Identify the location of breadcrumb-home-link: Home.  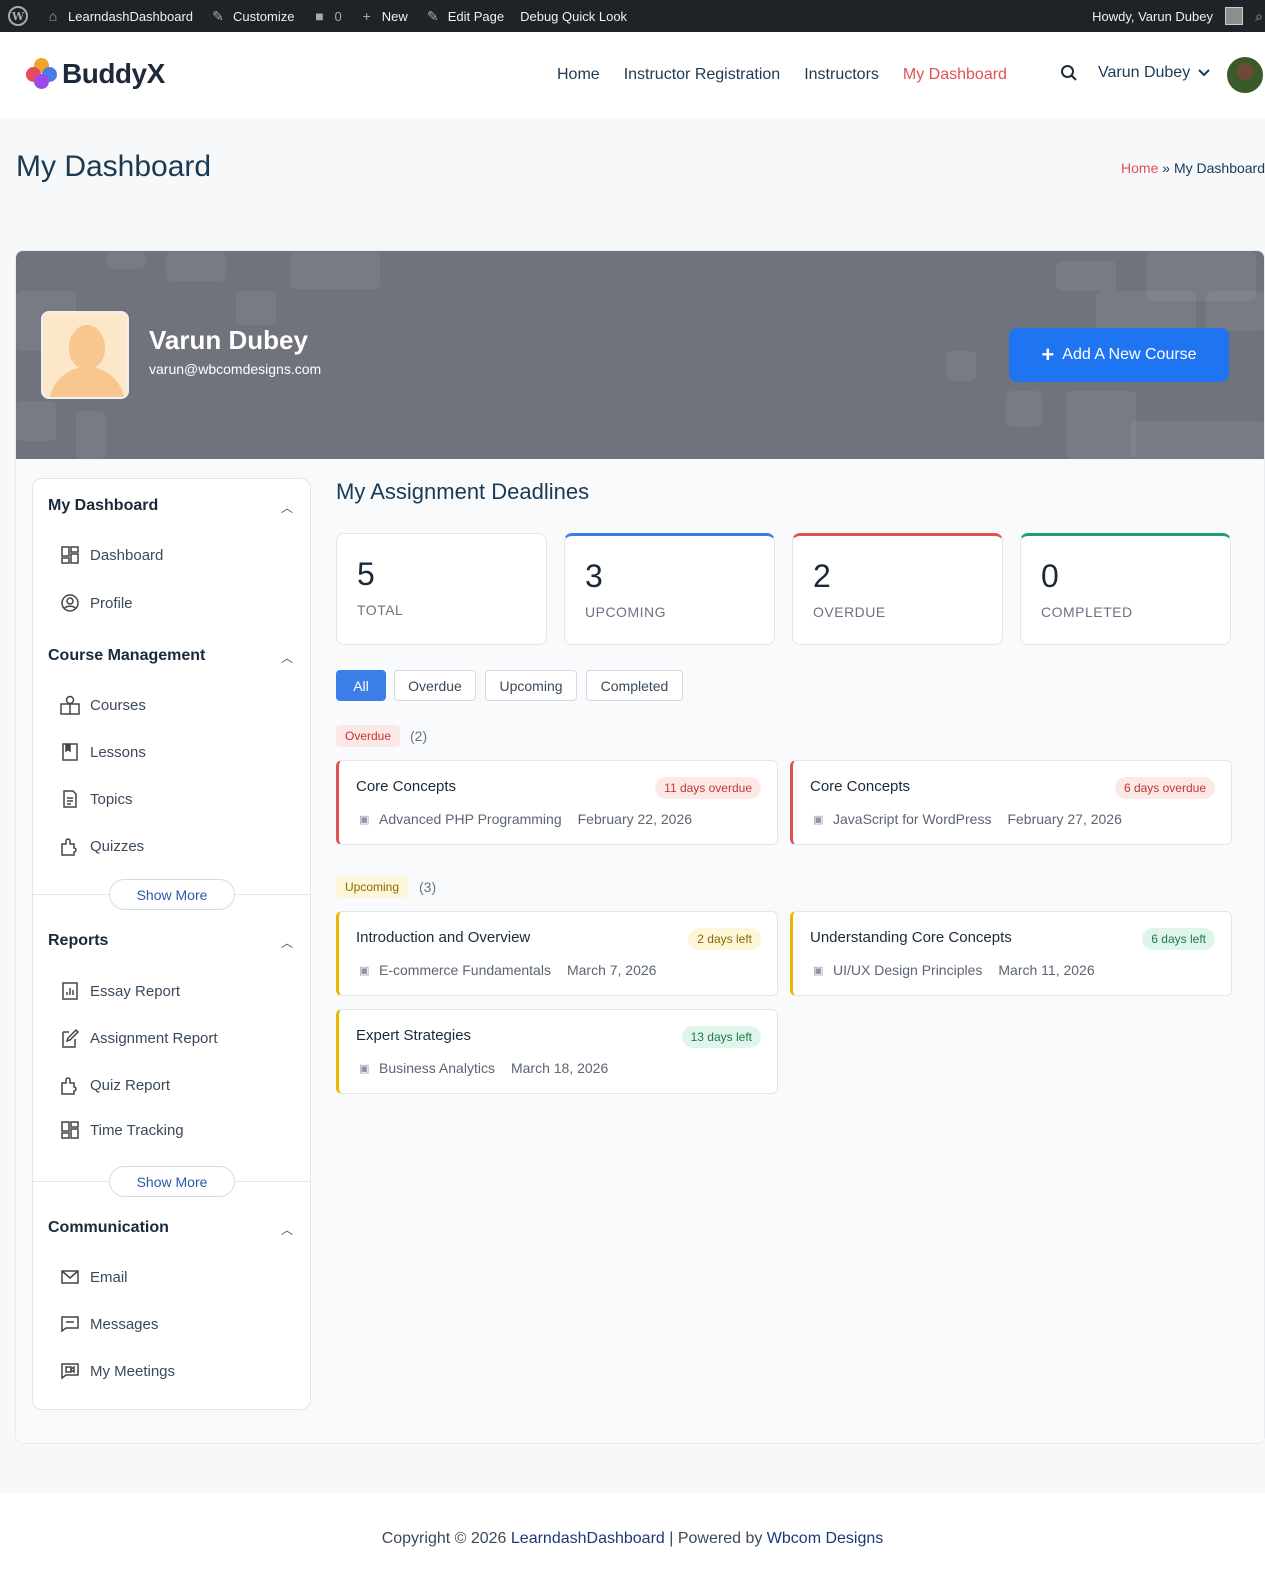
(1139, 168).